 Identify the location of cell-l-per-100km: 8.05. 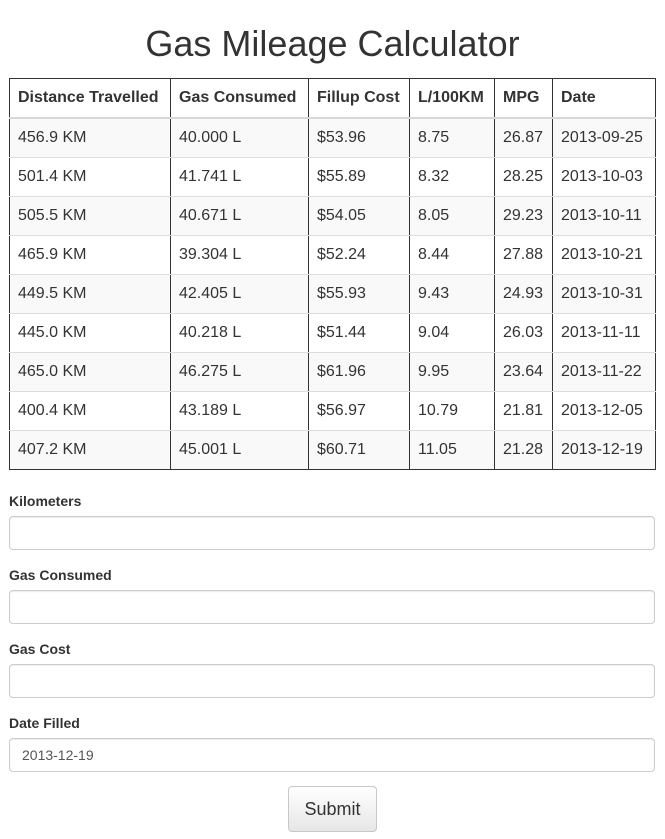
(452, 216).